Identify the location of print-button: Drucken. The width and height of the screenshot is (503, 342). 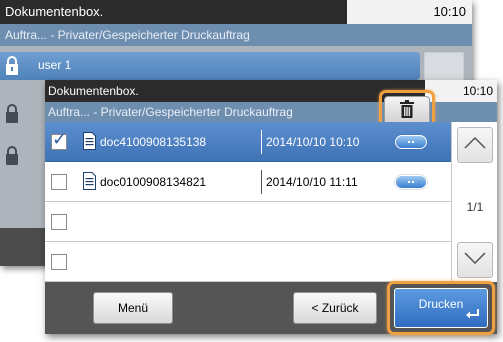
(441, 308).